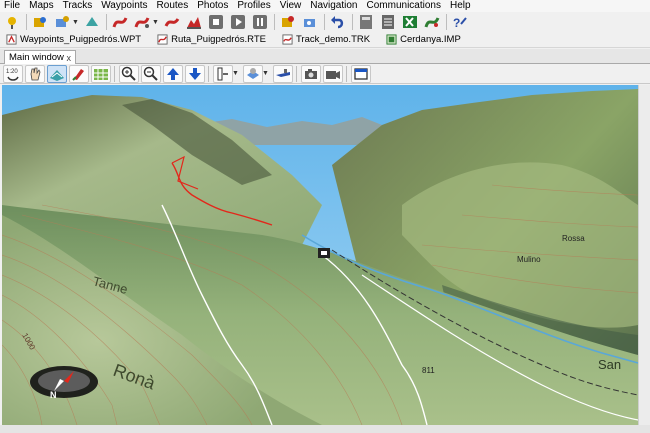 Image resolution: width=650 pixels, height=433 pixels. What do you see at coordinates (12, 6) in the screenshot?
I see `menu-file: File` at bounding box center [12, 6].